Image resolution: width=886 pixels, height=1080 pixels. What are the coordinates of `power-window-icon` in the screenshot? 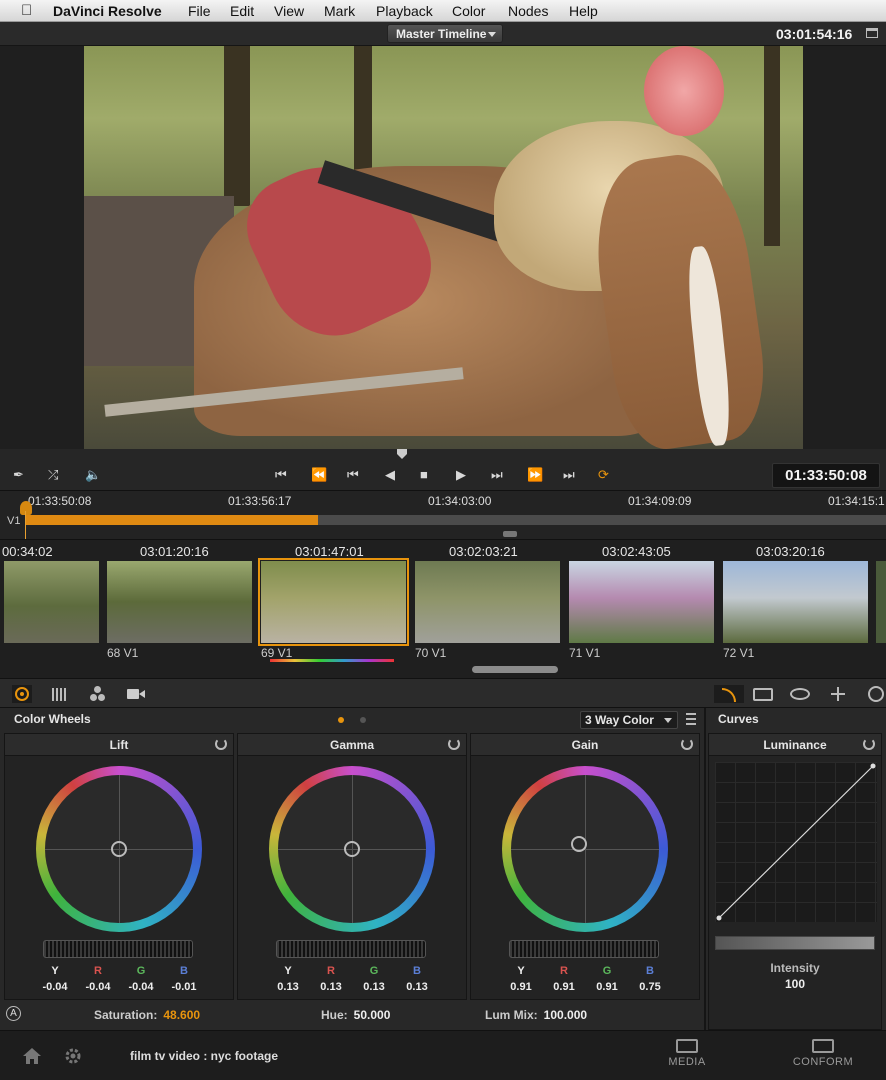 It's located at (800, 694).